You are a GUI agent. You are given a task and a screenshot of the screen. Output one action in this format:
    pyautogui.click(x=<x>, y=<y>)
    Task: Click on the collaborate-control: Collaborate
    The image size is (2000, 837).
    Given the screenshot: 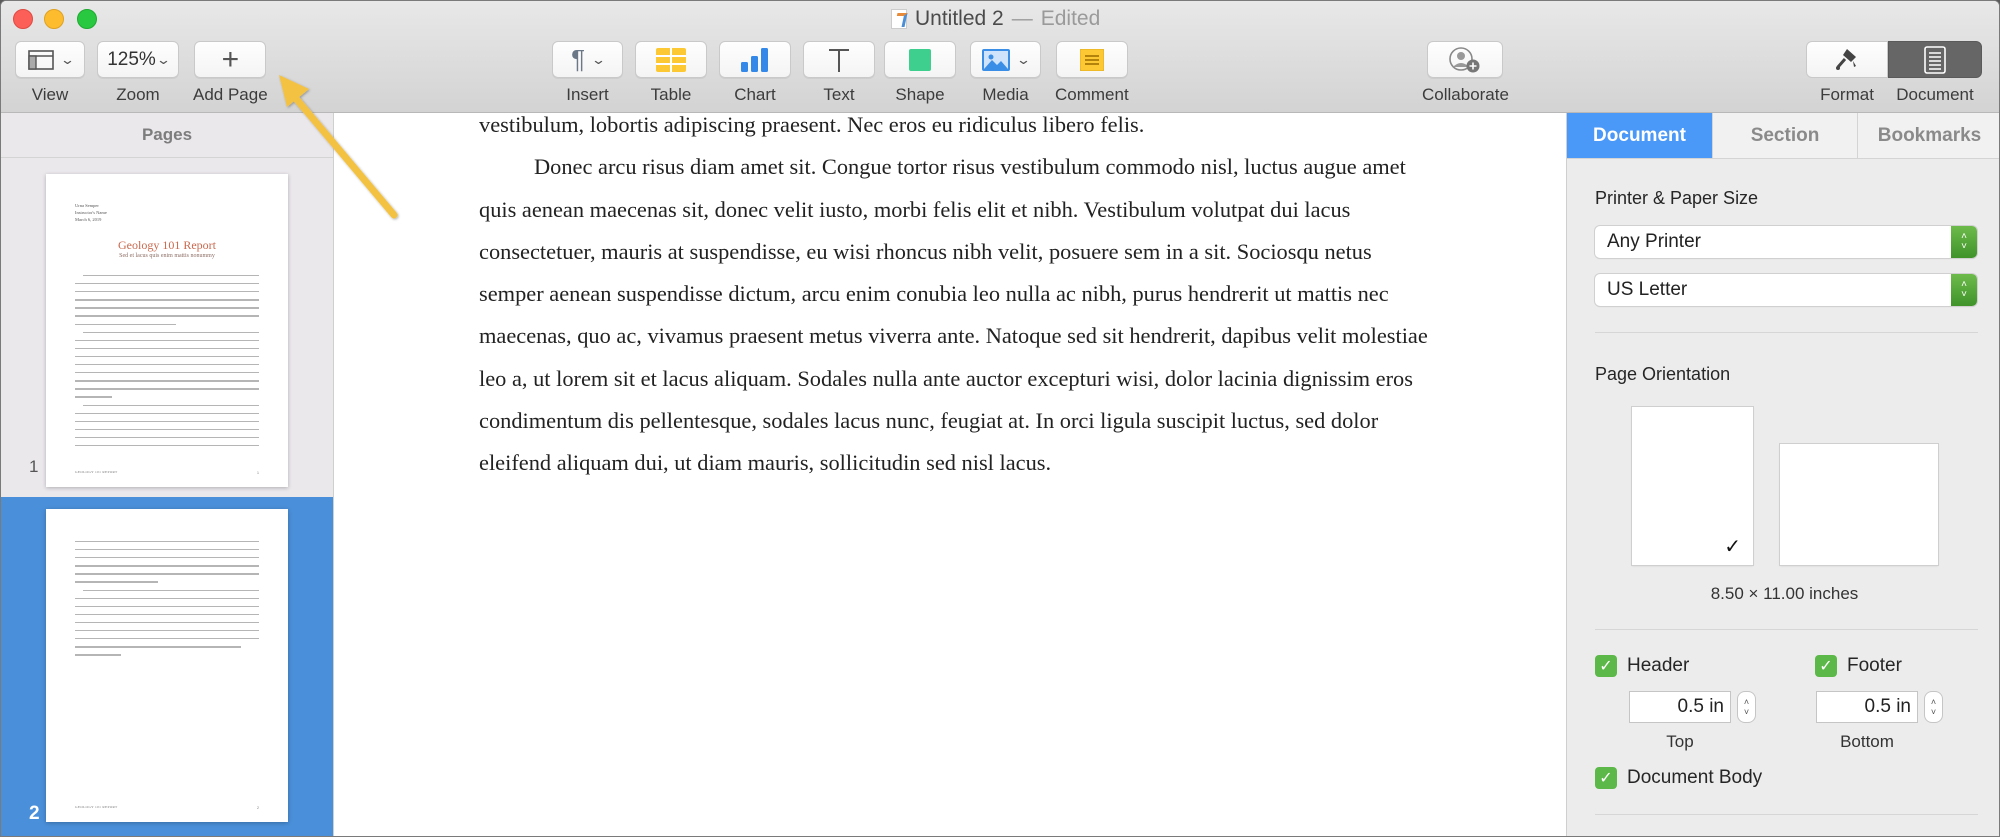 What is the action you would take?
    pyautogui.click(x=1465, y=73)
    